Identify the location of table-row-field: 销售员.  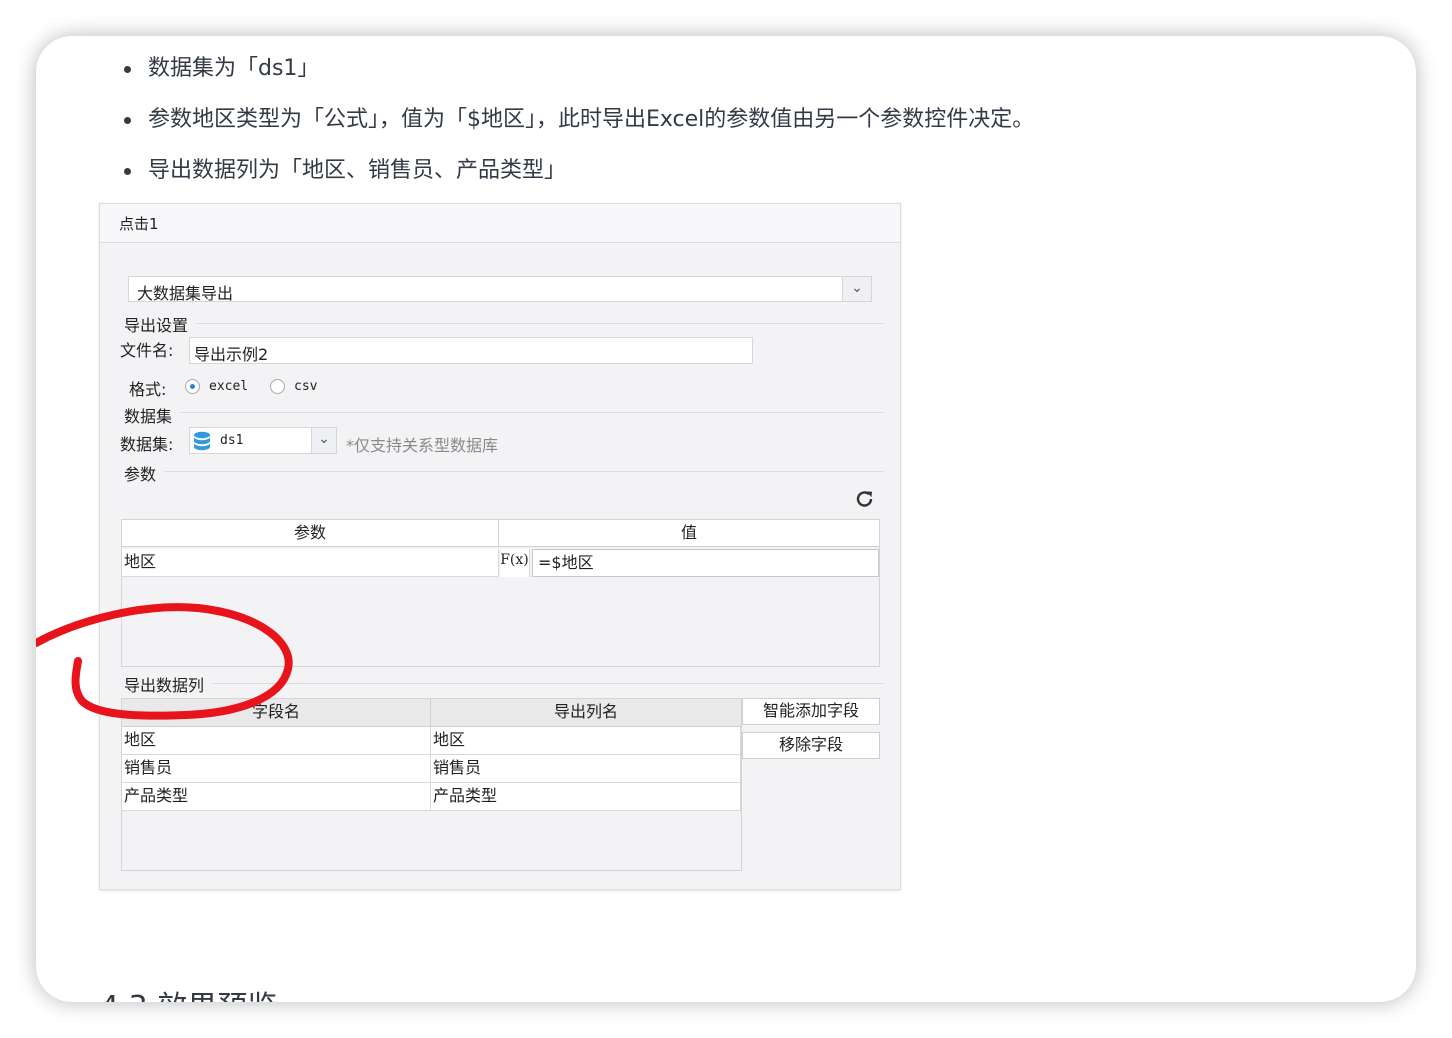
(276, 769).